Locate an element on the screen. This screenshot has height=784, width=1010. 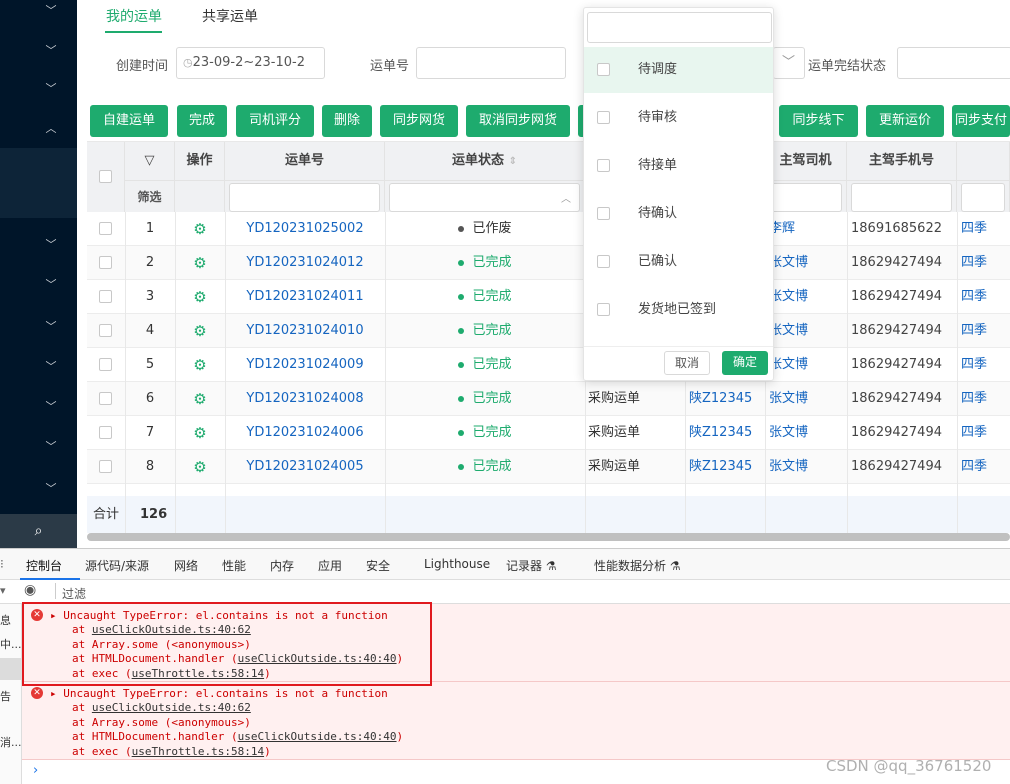
sync-offline-button: 同步线下 is located at coordinates (818, 121).